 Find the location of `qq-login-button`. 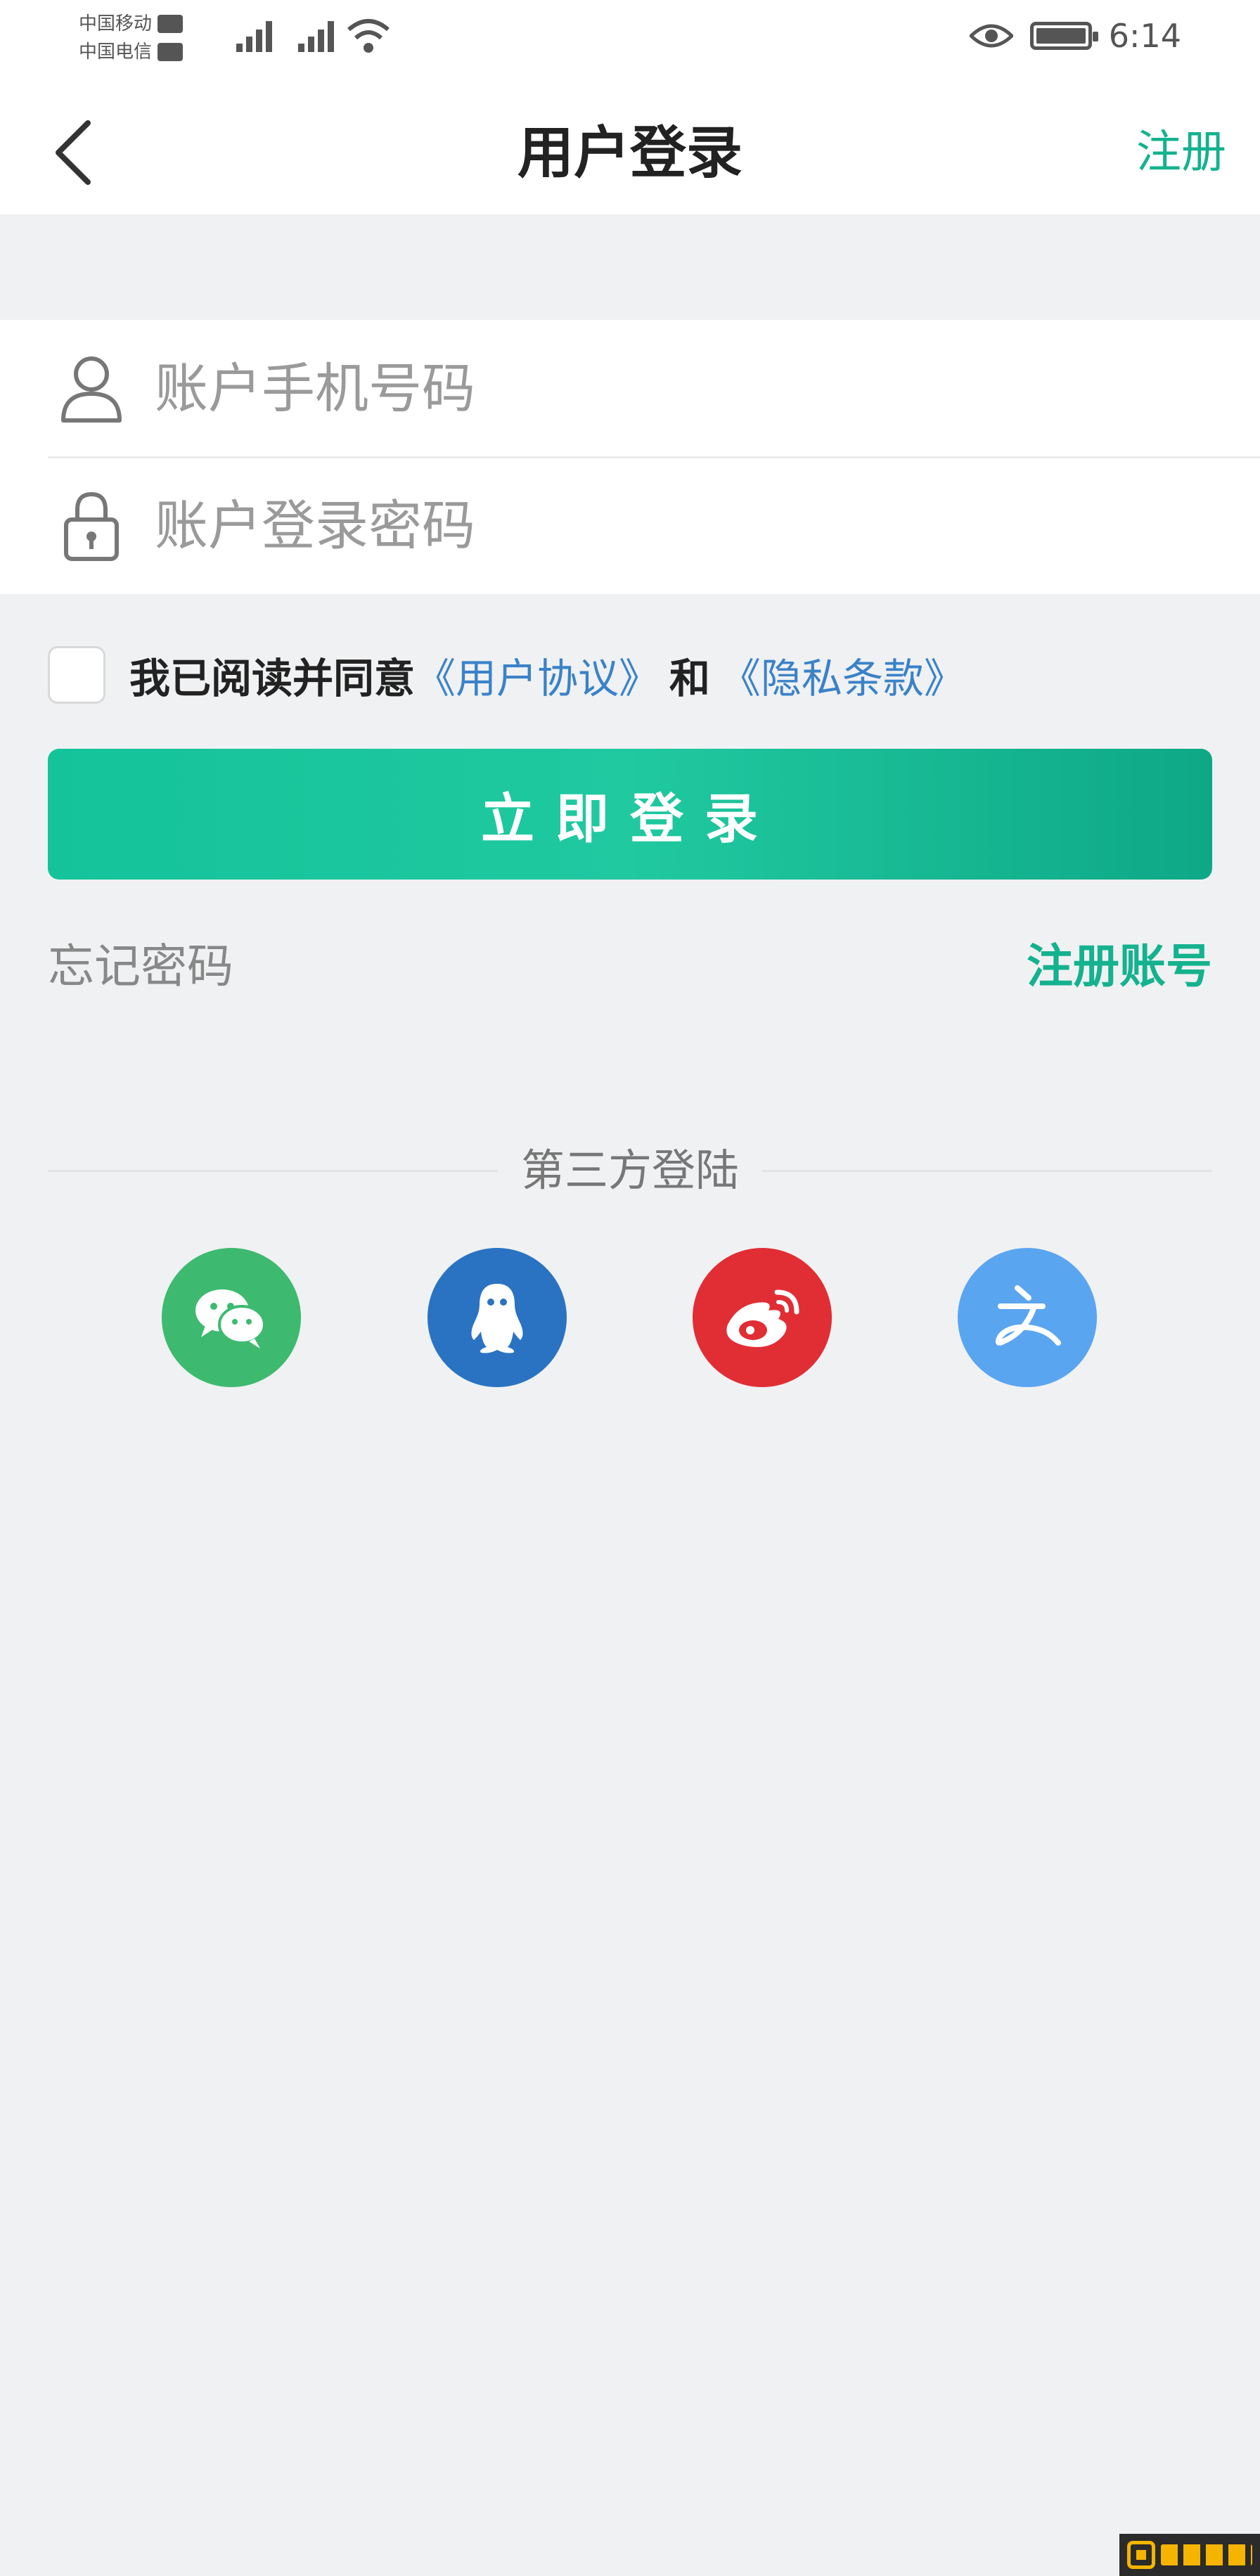

qq-login-button is located at coordinates (497, 1317).